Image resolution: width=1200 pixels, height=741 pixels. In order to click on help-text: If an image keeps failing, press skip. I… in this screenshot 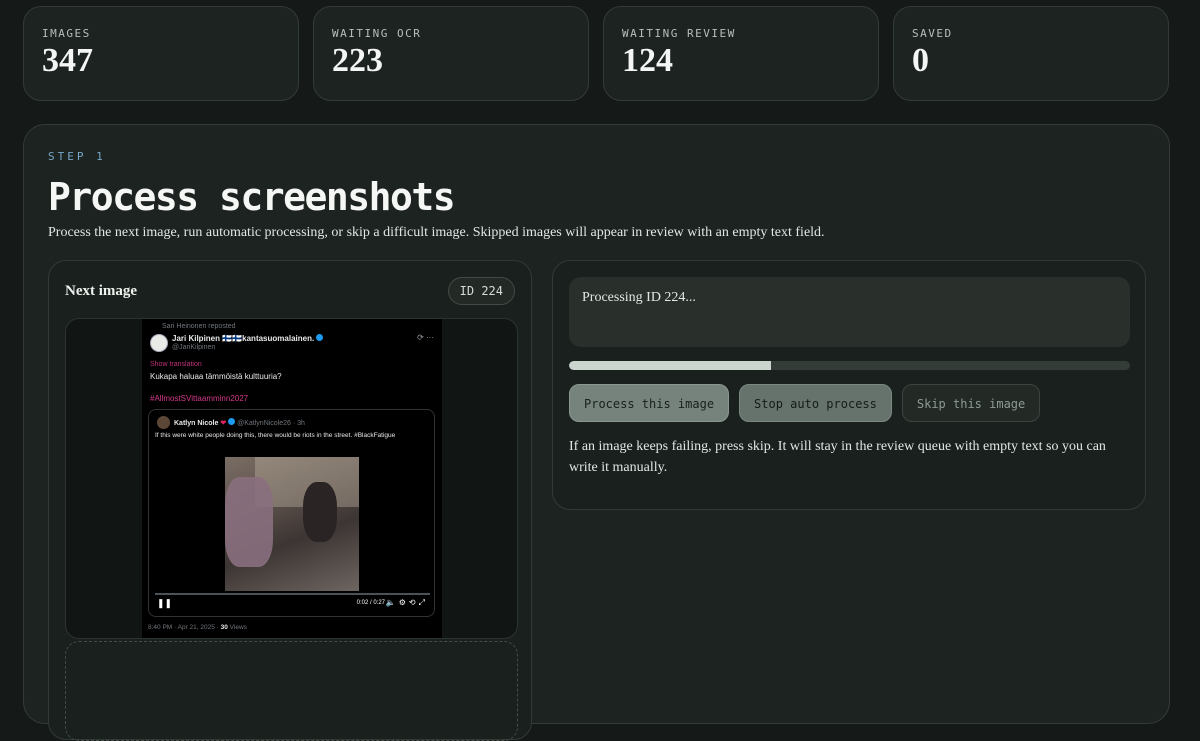, I will do `click(837, 457)`.